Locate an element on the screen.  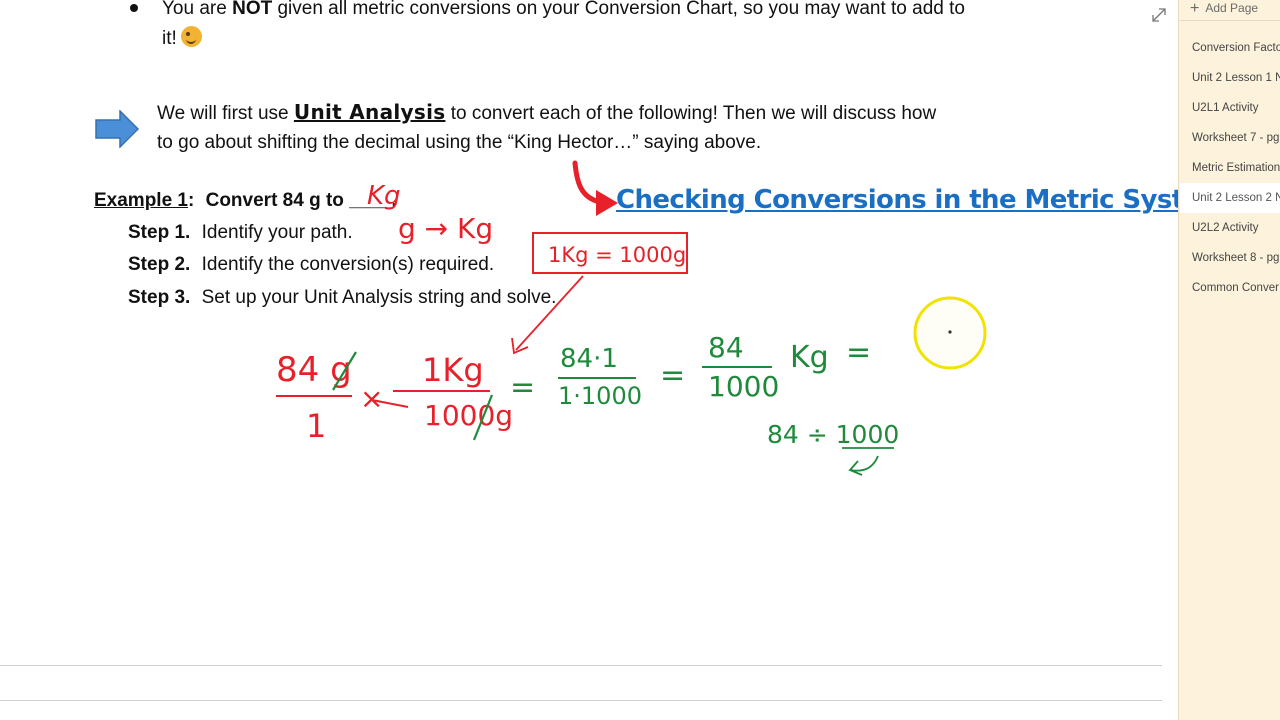
page-item-common-conversions: Common Conver is located at coordinates (1230, 288).